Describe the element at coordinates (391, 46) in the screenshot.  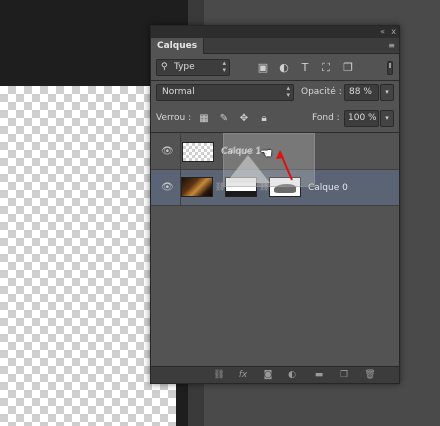
I see `panel-menu-icon: ≡` at that location.